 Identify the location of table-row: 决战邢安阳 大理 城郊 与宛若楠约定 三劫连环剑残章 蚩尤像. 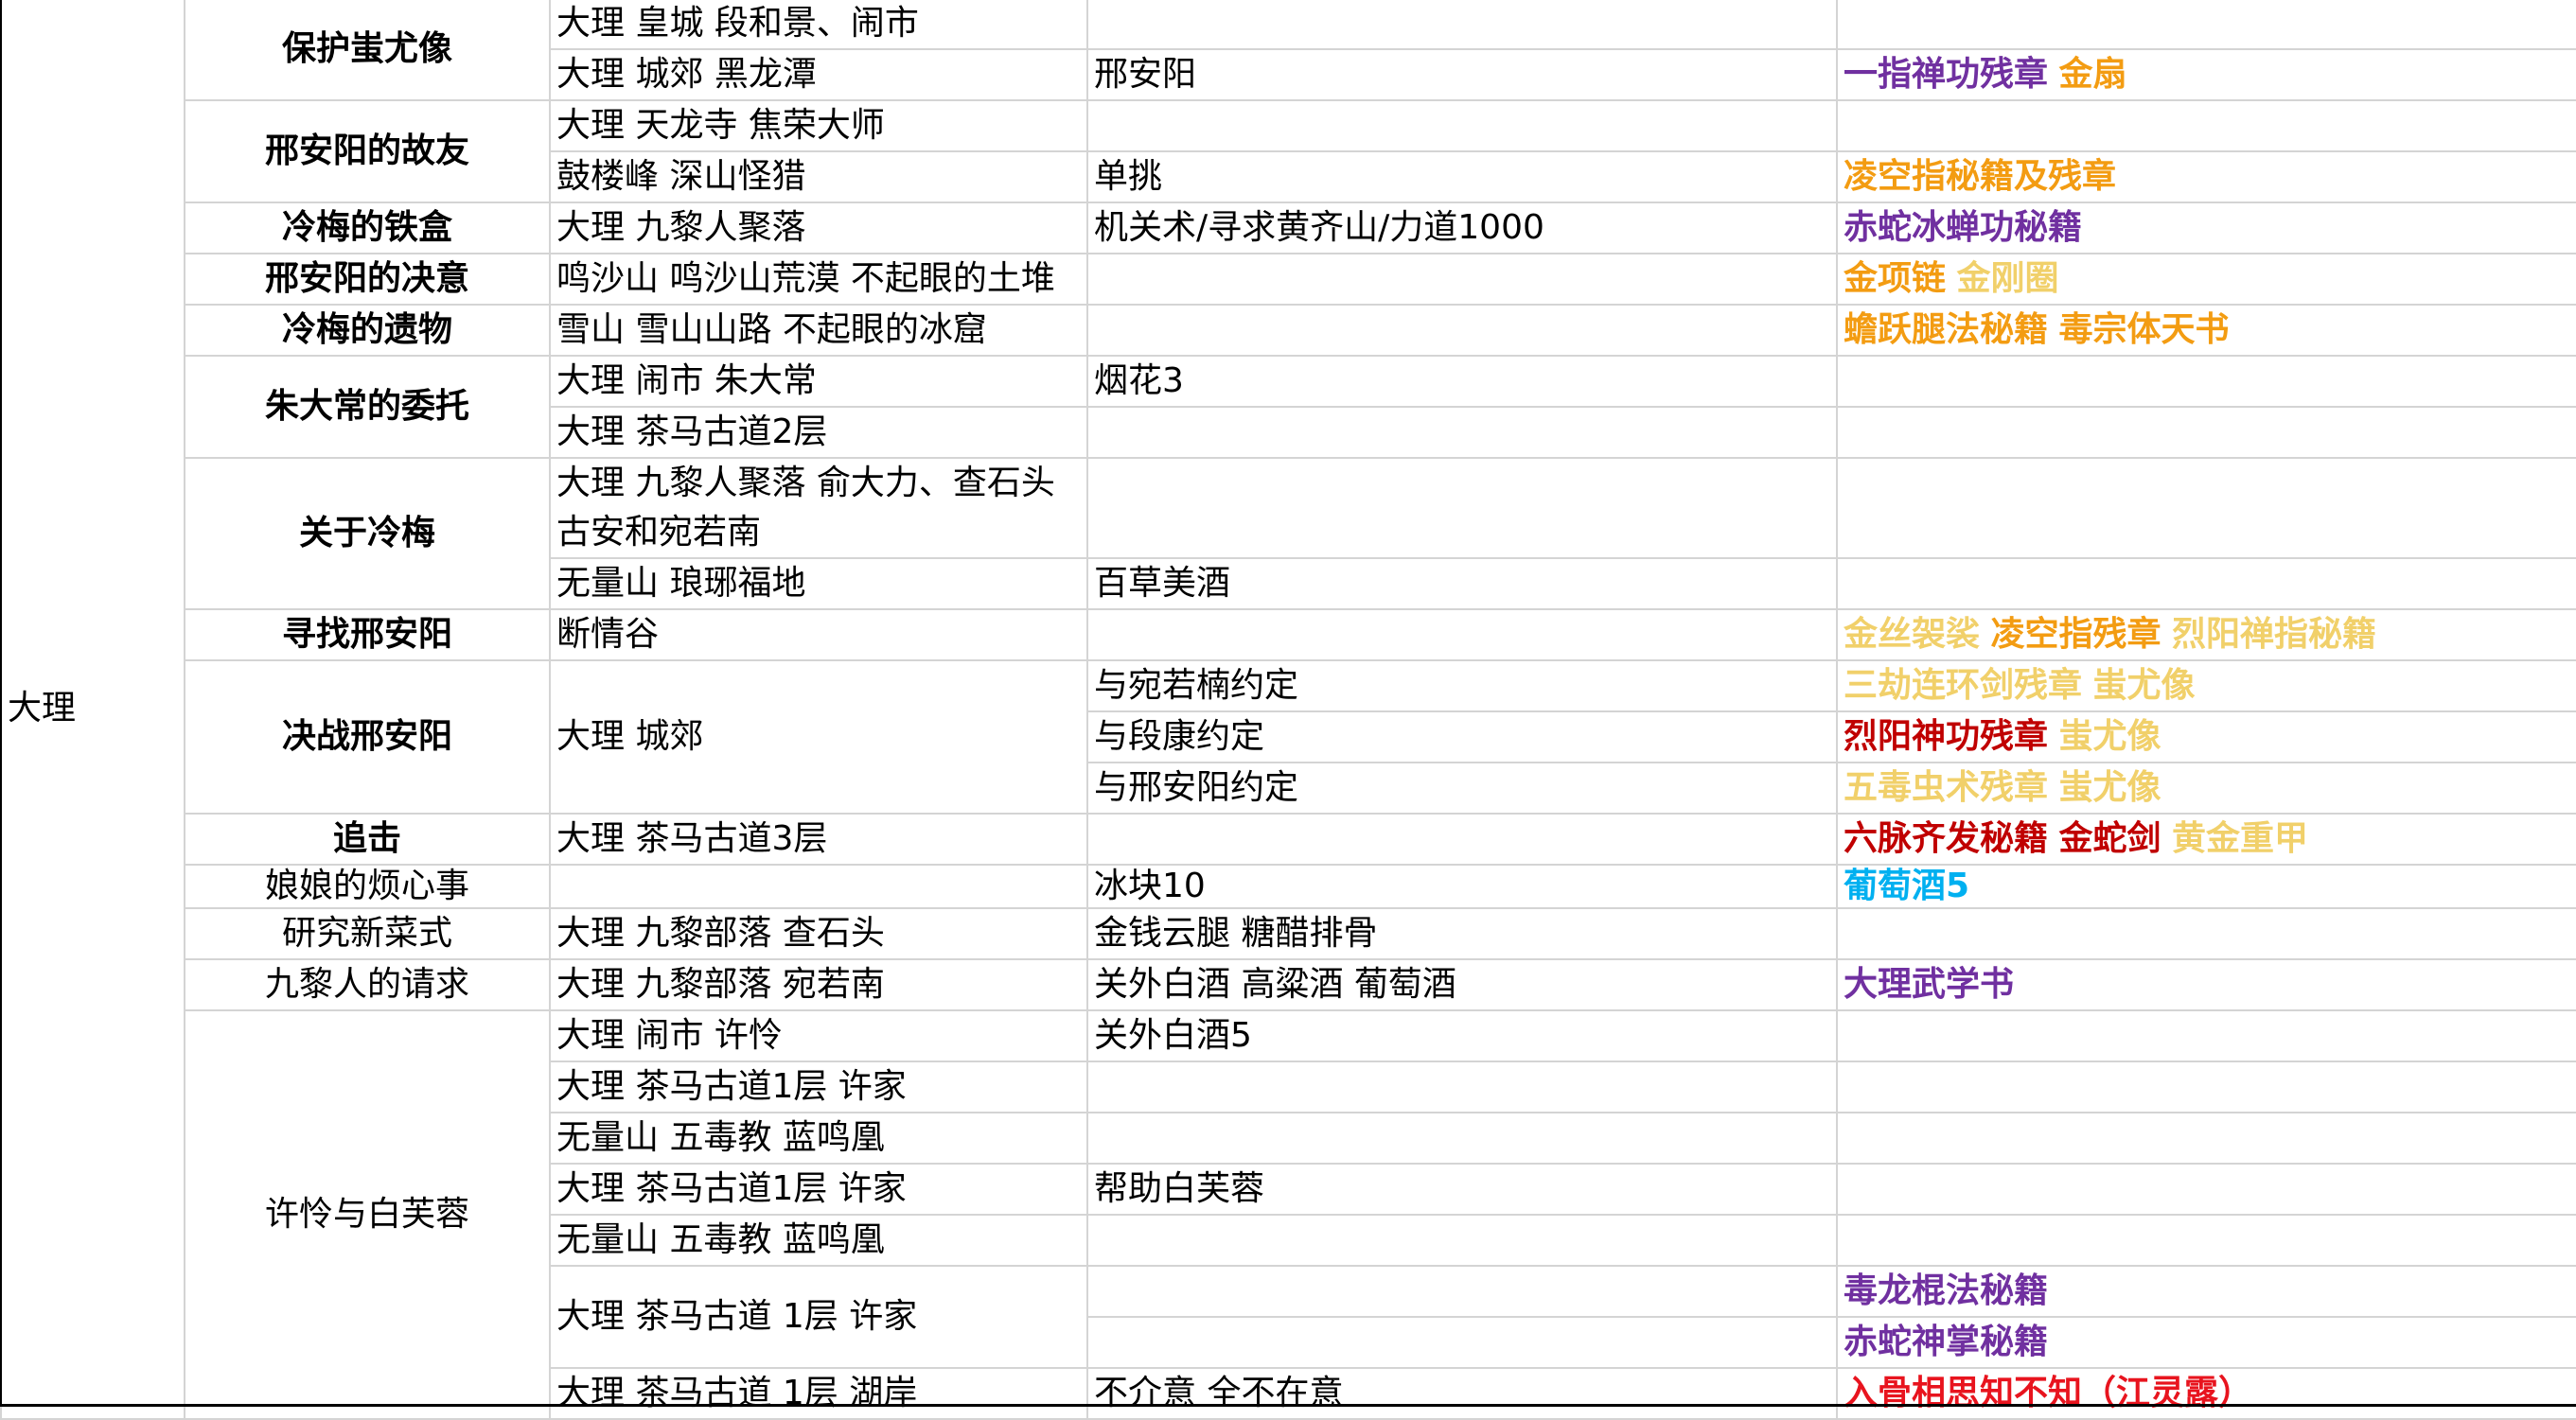
(1288, 737).